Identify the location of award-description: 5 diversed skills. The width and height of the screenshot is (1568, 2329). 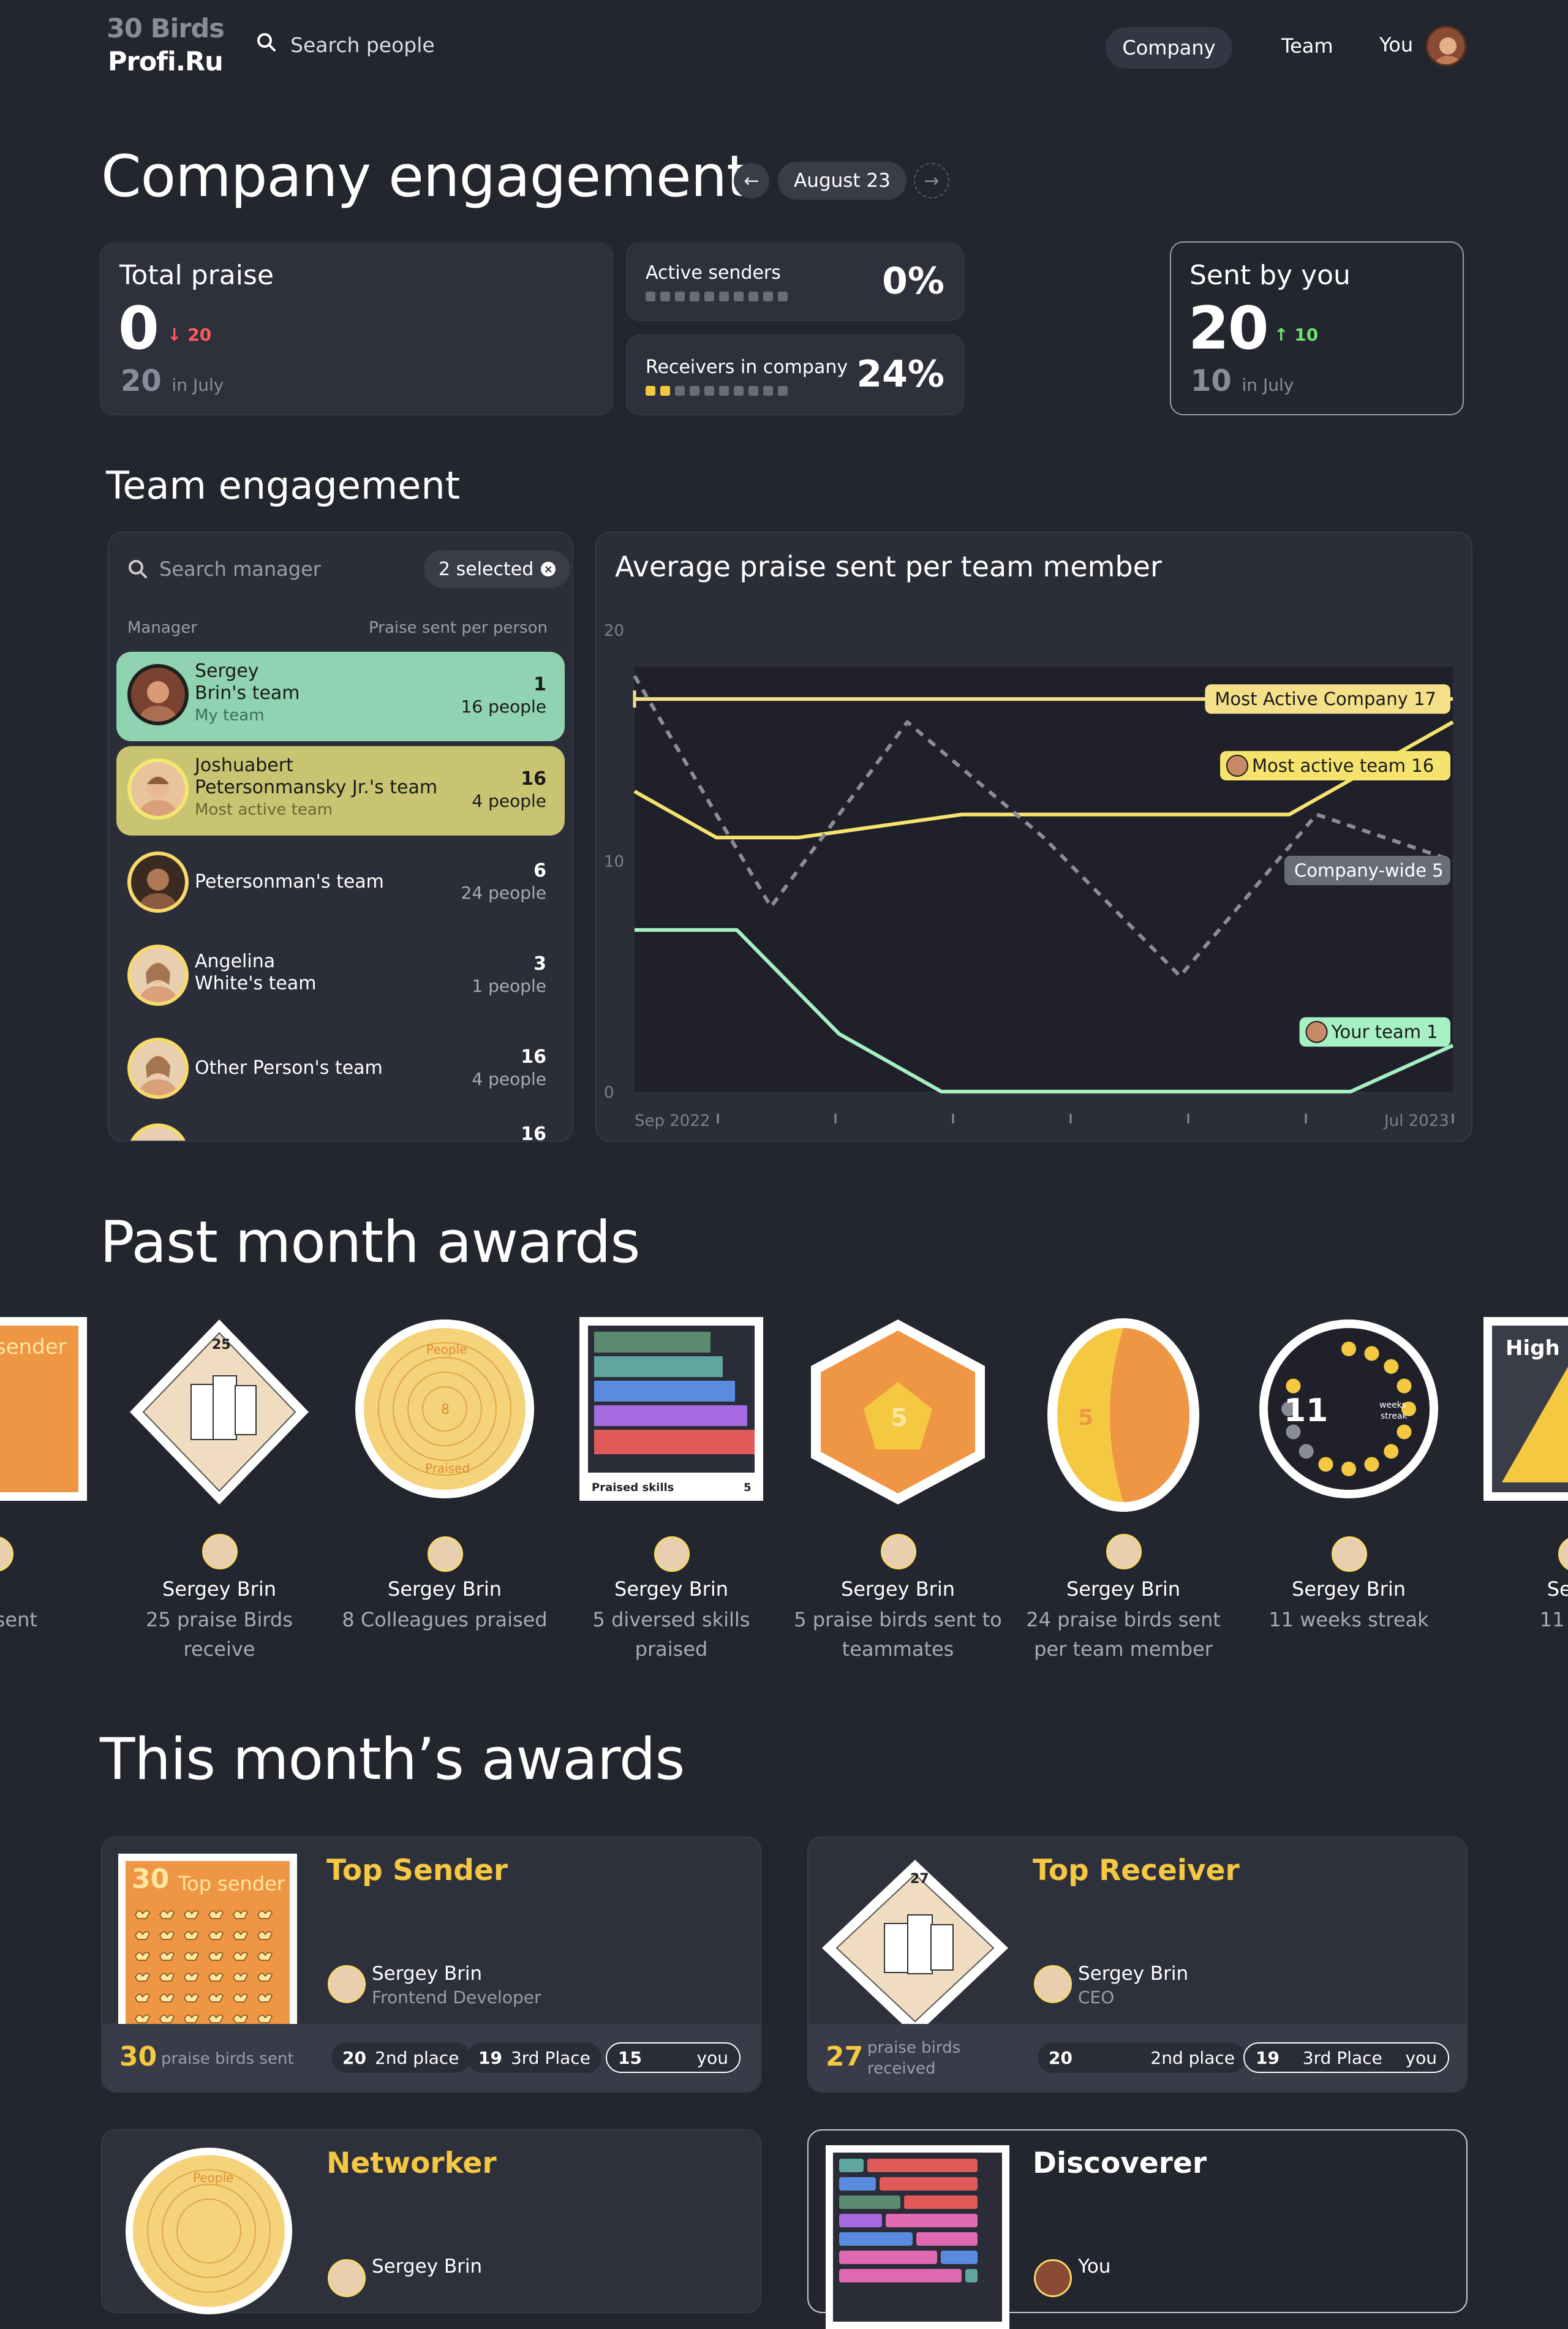
(671, 1619).